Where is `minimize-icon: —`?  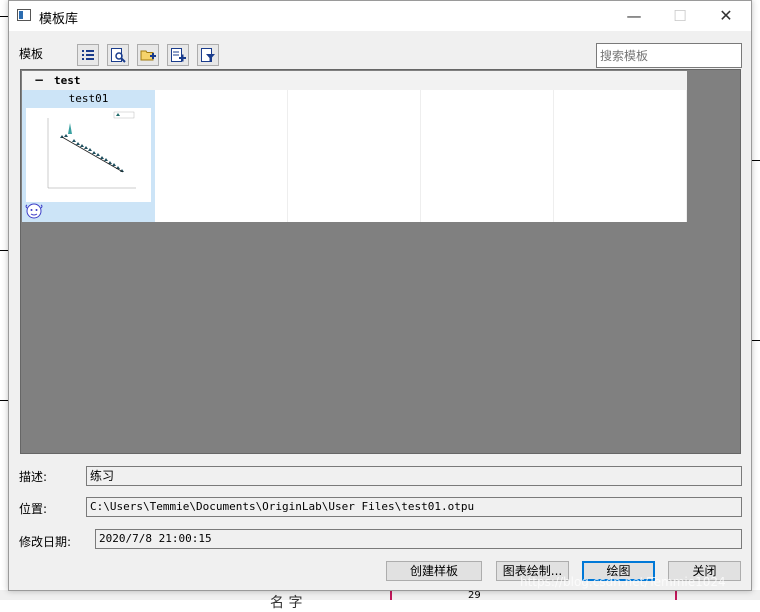 minimize-icon: — is located at coordinates (634, 16).